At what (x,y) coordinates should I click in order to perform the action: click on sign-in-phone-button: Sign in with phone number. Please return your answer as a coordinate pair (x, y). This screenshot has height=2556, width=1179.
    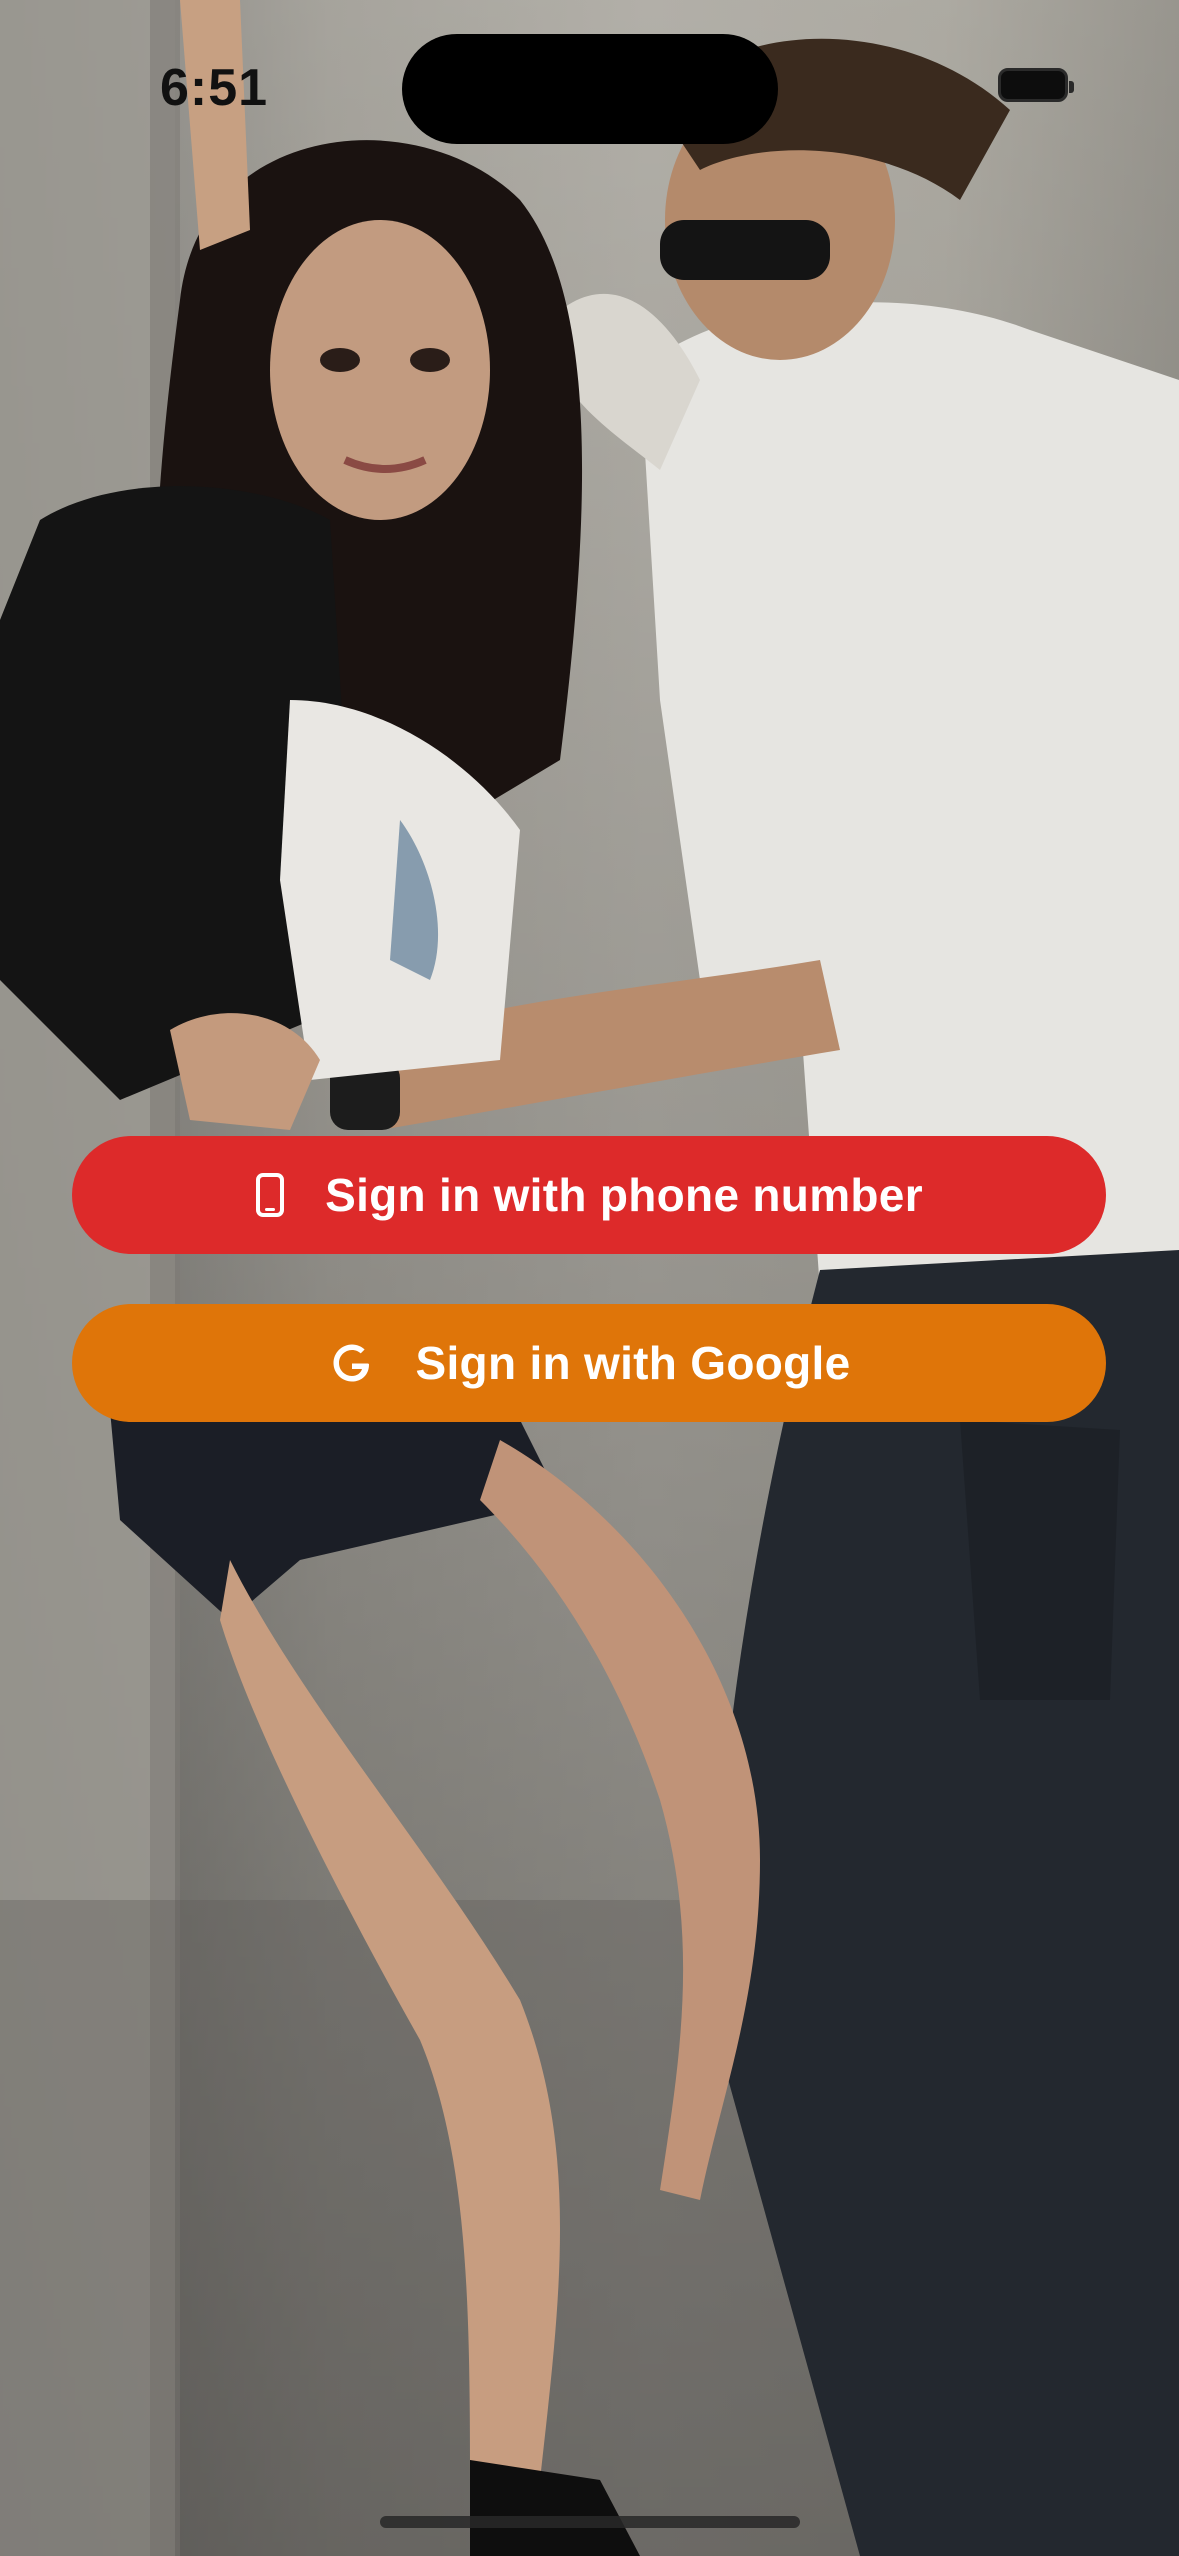
    Looking at the image, I should click on (589, 1195).